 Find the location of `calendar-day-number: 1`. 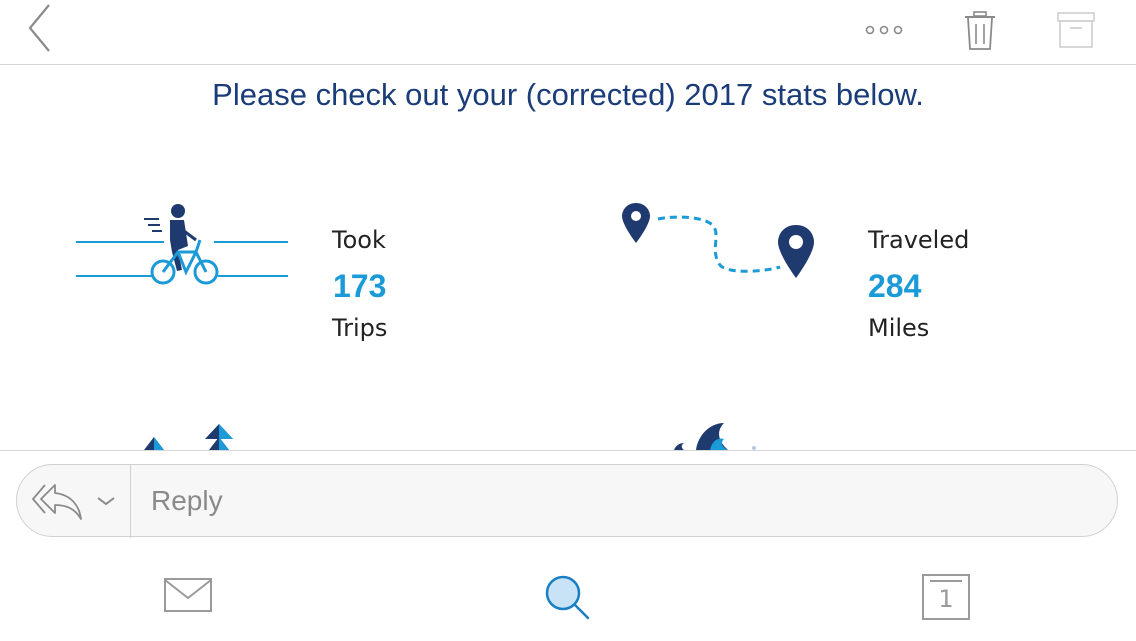

calendar-day-number: 1 is located at coordinates (946, 599).